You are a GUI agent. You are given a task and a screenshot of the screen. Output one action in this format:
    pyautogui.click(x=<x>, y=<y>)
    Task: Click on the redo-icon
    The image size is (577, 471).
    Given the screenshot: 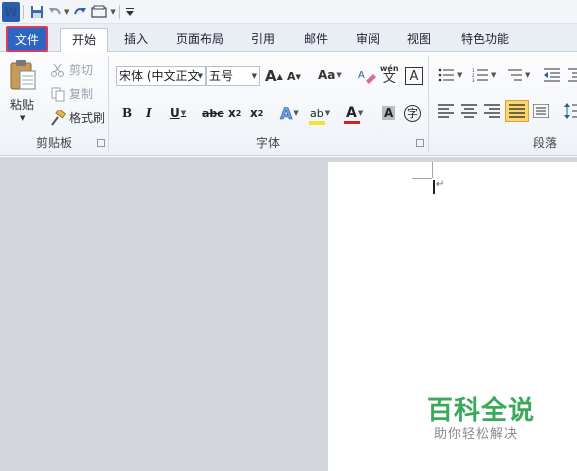 What is the action you would take?
    pyautogui.click(x=80, y=12)
    